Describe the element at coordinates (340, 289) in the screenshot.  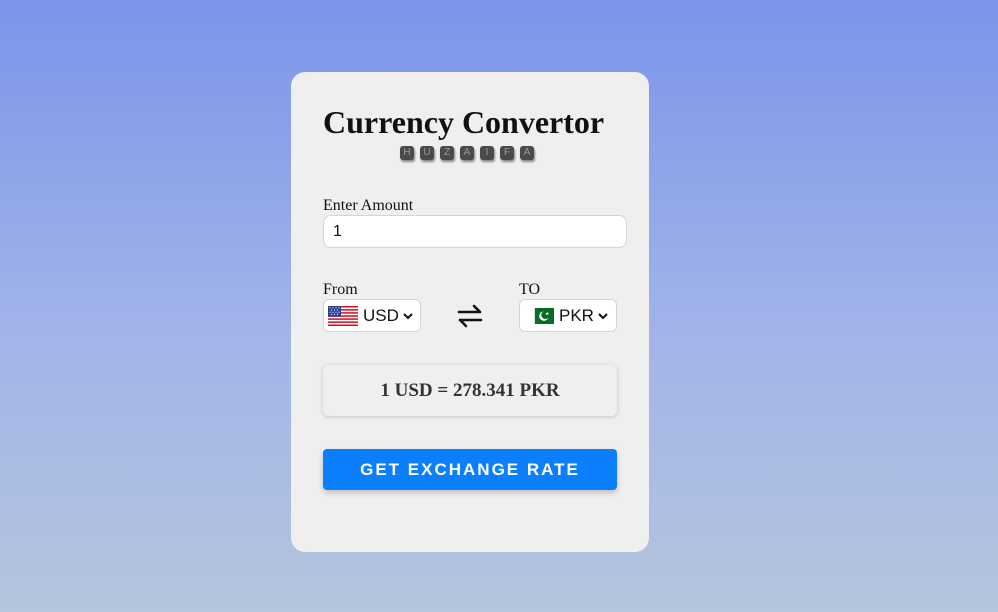
I see `from-label: From` at that location.